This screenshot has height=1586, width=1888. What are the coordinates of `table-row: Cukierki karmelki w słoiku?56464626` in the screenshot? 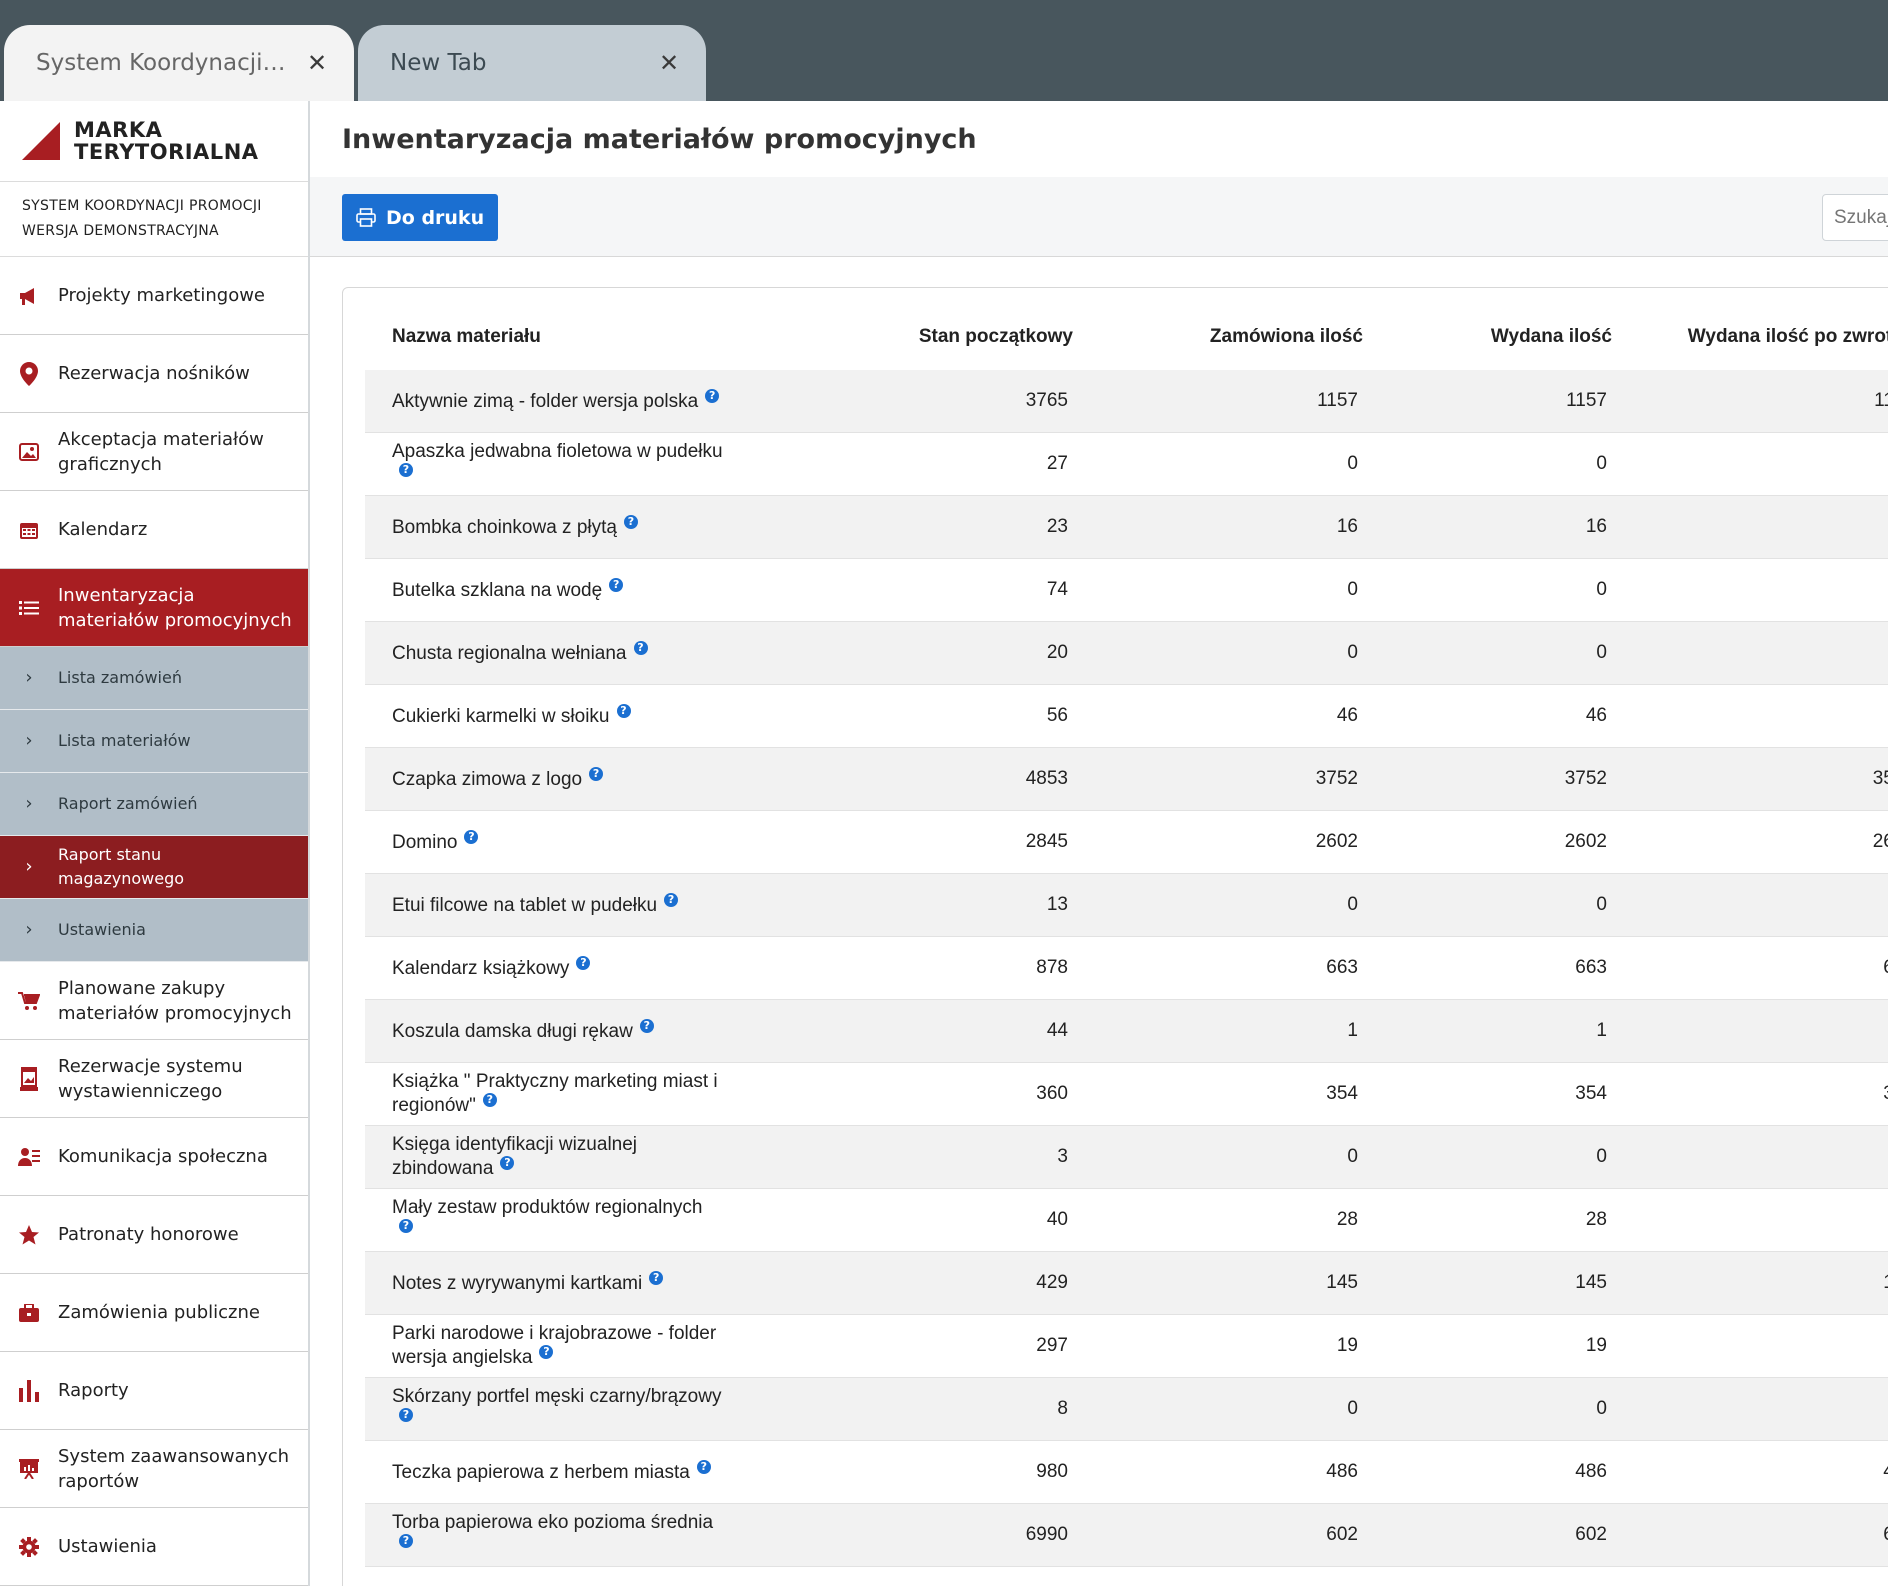 It's located at (1126, 716).